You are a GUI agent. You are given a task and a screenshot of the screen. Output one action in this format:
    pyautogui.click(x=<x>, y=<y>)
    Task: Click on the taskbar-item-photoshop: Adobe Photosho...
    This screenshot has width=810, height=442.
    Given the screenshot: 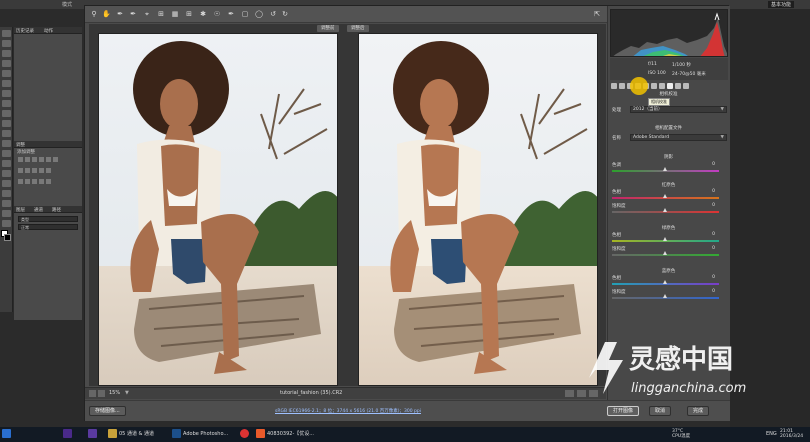 What is the action you would take?
    pyautogui.click(x=200, y=434)
    